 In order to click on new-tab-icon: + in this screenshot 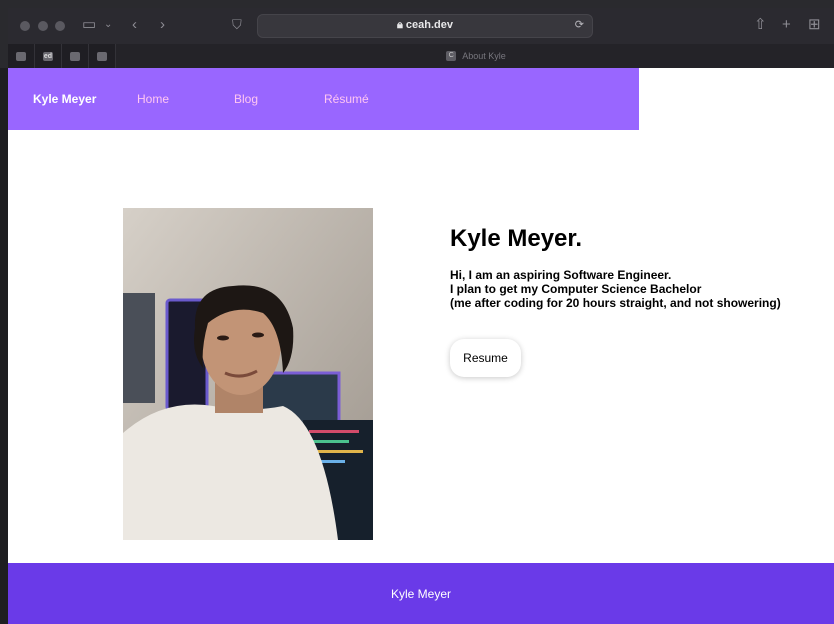, I will do `click(786, 25)`.